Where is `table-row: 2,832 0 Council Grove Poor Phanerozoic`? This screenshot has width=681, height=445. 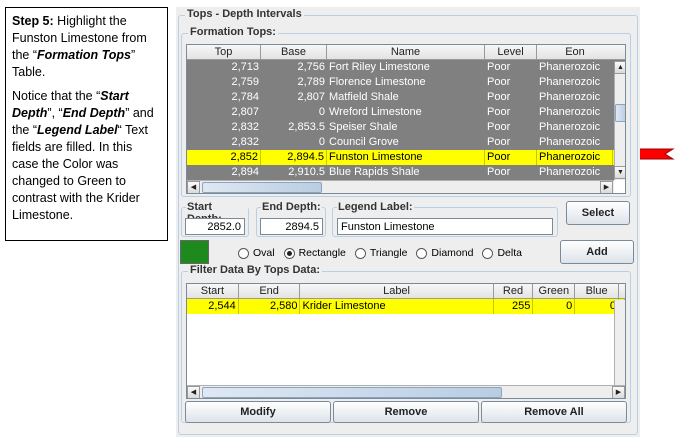 table-row: 2,832 0 Council Grove Poor Phanerozoic is located at coordinates (406, 142).